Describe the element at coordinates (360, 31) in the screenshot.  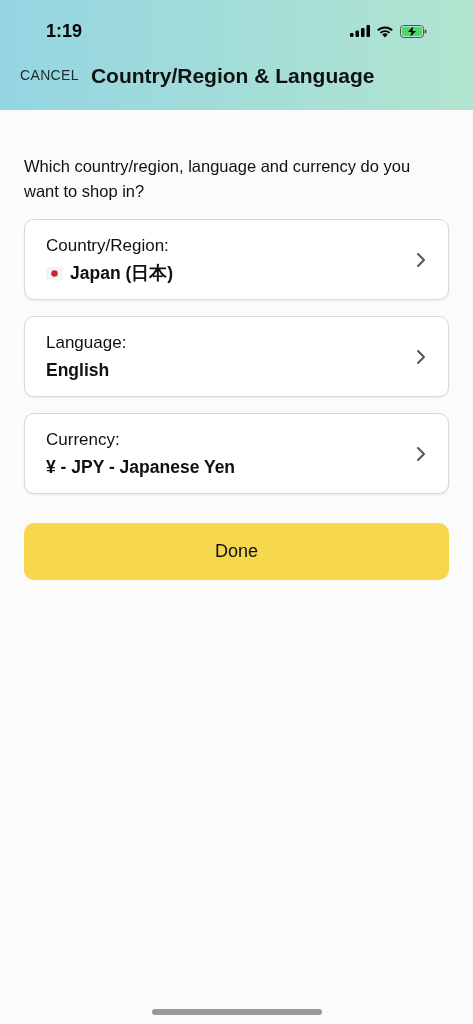
I see `signal-icon` at that location.